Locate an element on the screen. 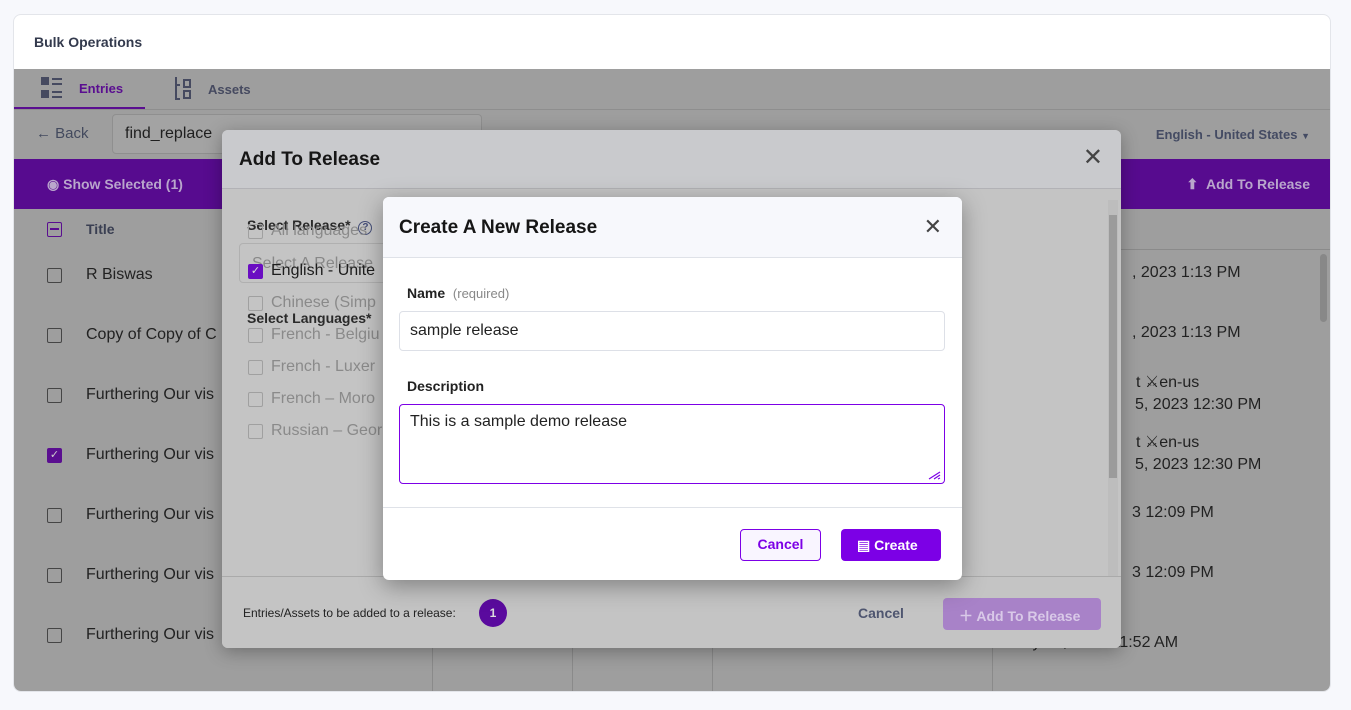 This screenshot has width=1351, height=710. language-option: All languages is located at coordinates (307, 231).